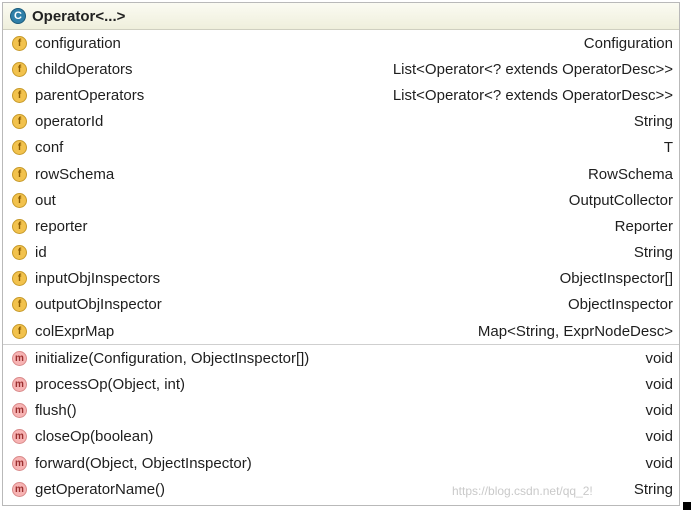  What do you see at coordinates (78, 43) in the screenshot?
I see `field-name: configuration` at bounding box center [78, 43].